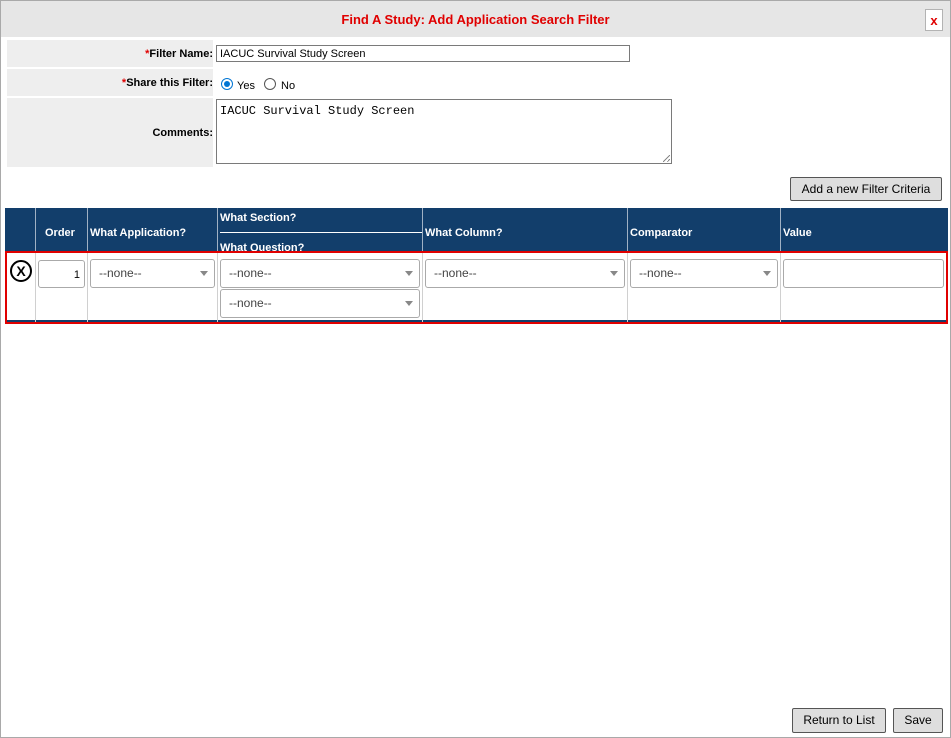  Describe the element at coordinates (317, 111) in the screenshot. I see `comments-text: IACUC Survival Study Screen` at that location.